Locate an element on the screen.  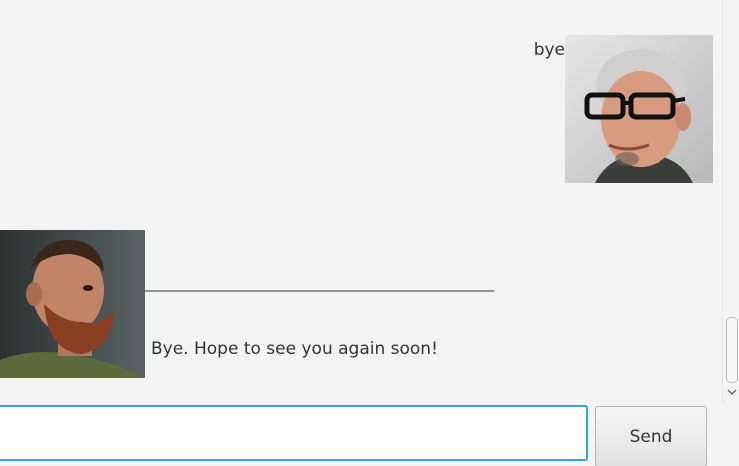
vertical-scrollbar is located at coordinates (730, 201).